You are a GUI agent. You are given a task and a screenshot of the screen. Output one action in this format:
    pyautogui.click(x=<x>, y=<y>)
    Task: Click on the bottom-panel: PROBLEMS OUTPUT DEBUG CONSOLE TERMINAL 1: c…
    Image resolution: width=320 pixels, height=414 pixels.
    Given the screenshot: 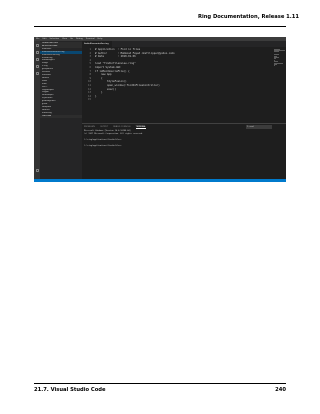 What is the action you would take?
    pyautogui.click(x=184, y=151)
    